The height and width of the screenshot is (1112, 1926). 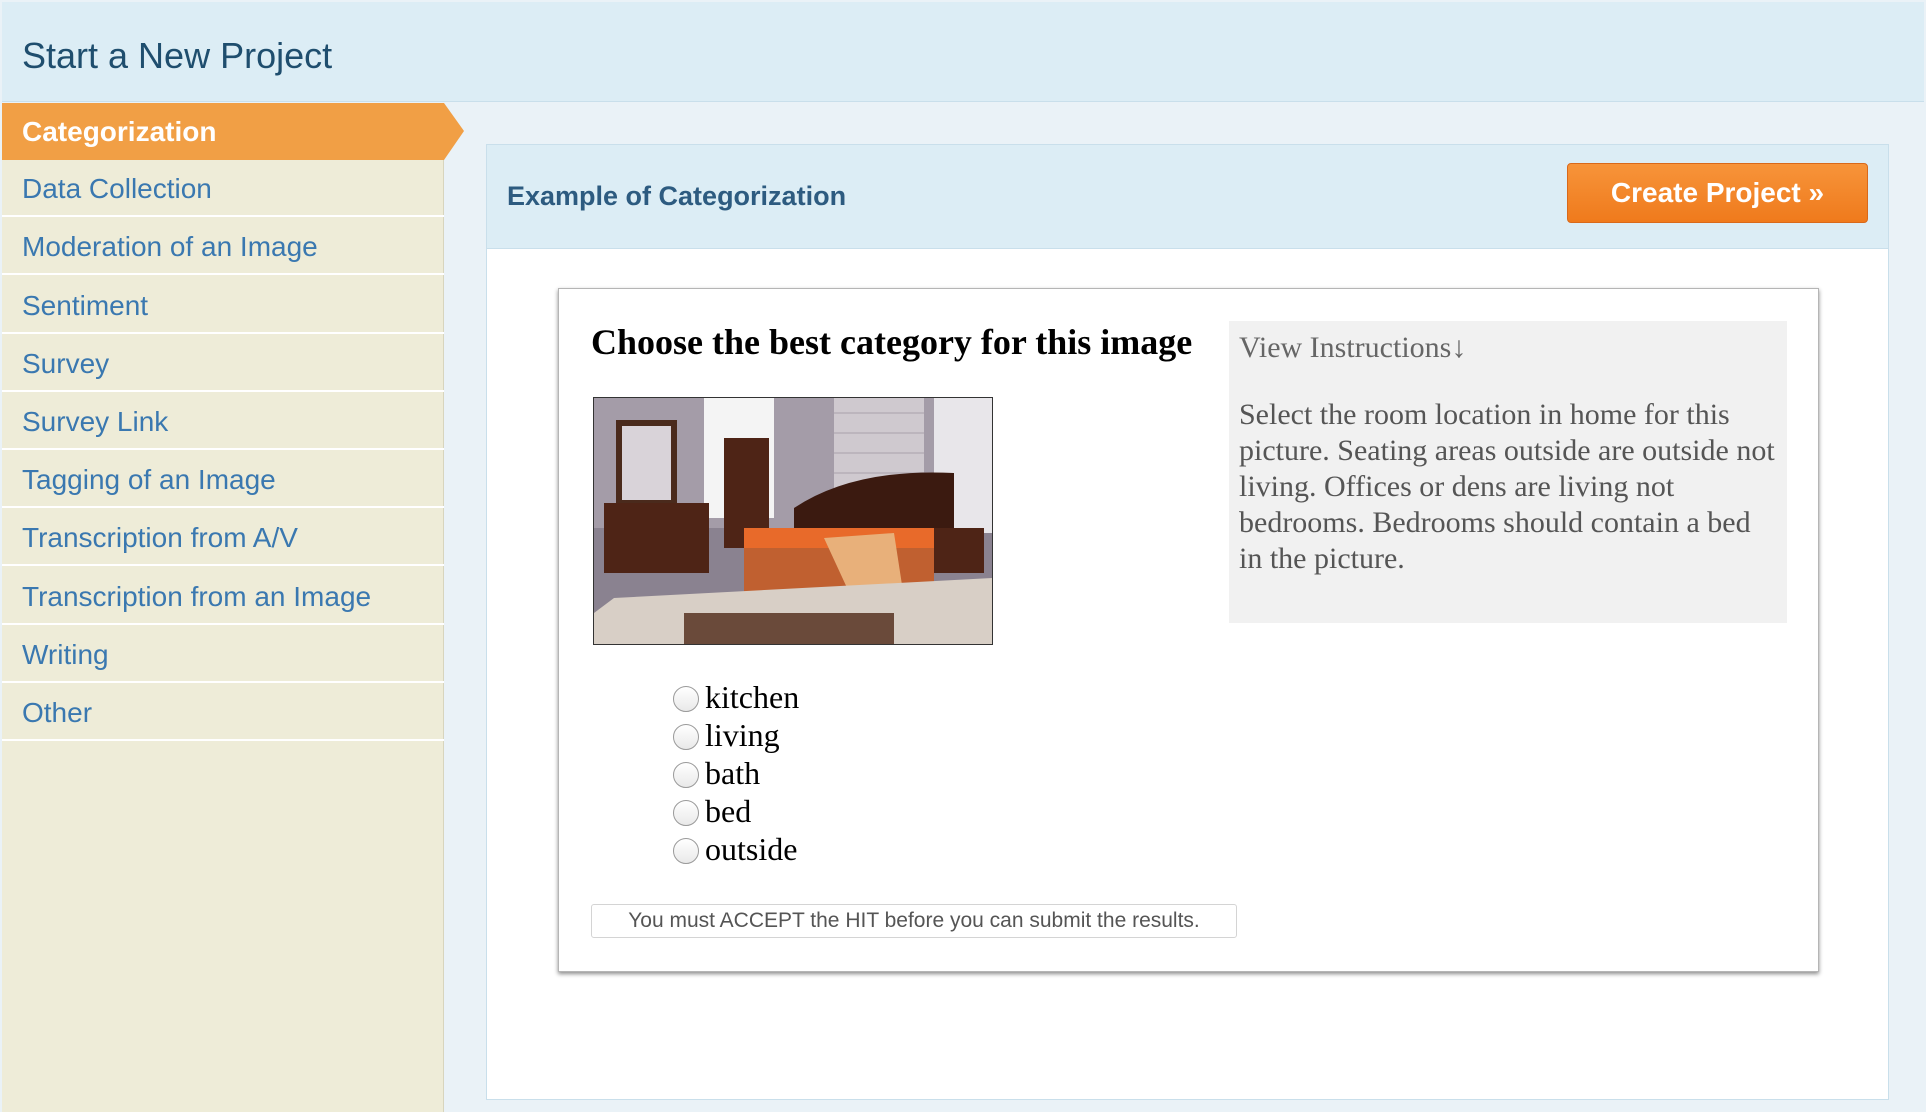 I want to click on sidebar-item-label: Moderation of an Image, so click(x=170, y=246).